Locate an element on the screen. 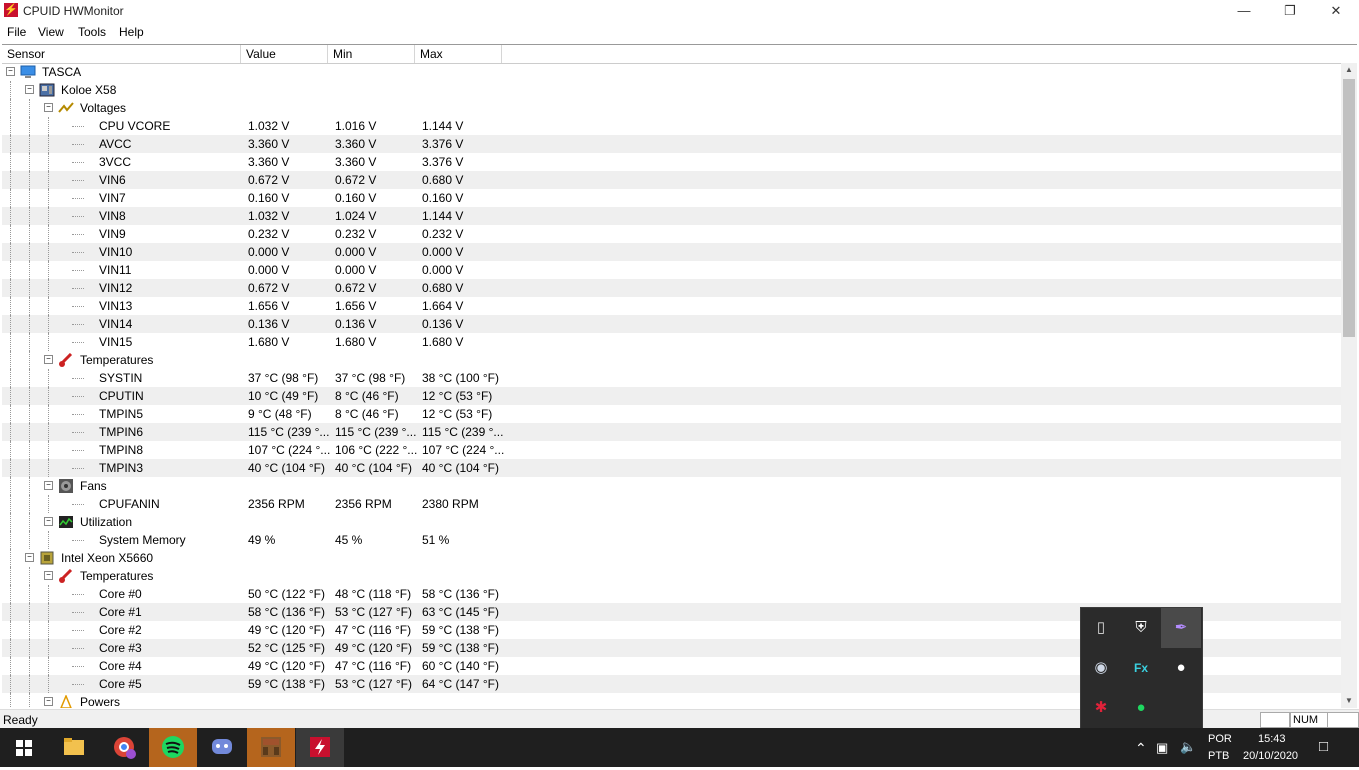  sensor-row: VIN9 0.232 V 0.232 V 0.232 V is located at coordinates (671, 234).